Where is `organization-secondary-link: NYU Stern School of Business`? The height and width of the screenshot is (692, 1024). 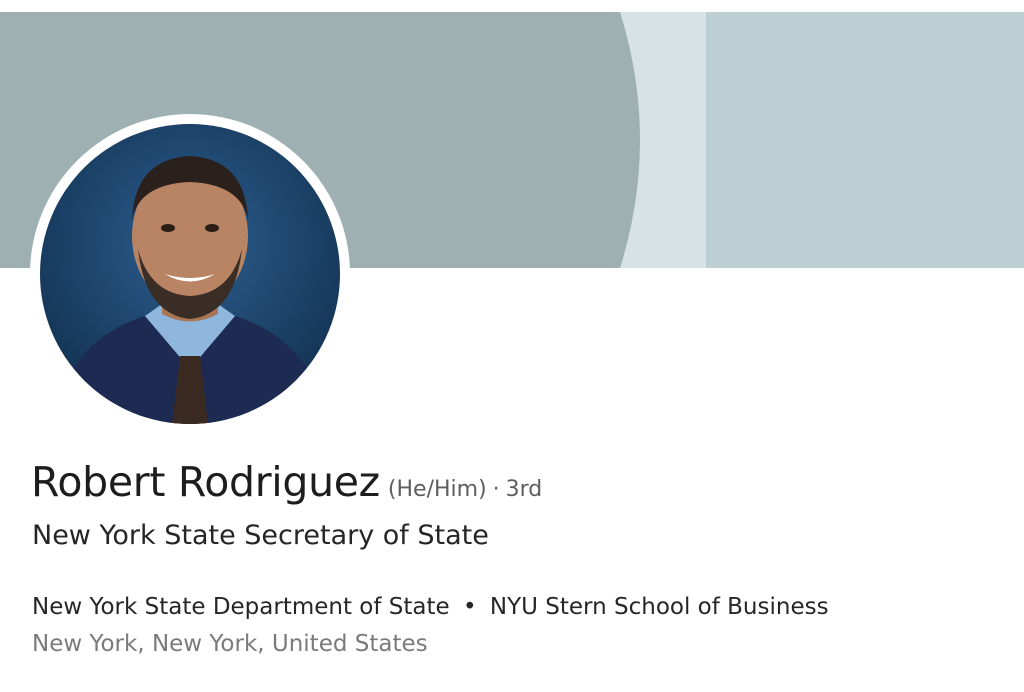 organization-secondary-link: NYU Stern School of Business is located at coordinates (659, 607).